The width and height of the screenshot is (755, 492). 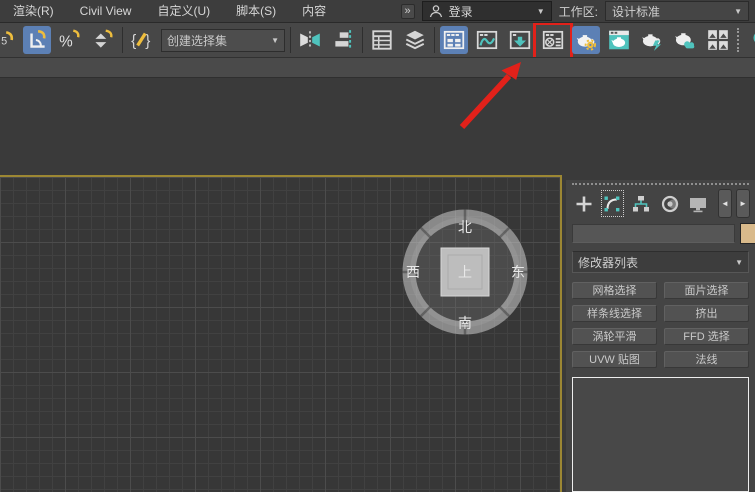 I want to click on viewcube-top-label: 上, so click(x=465, y=272).